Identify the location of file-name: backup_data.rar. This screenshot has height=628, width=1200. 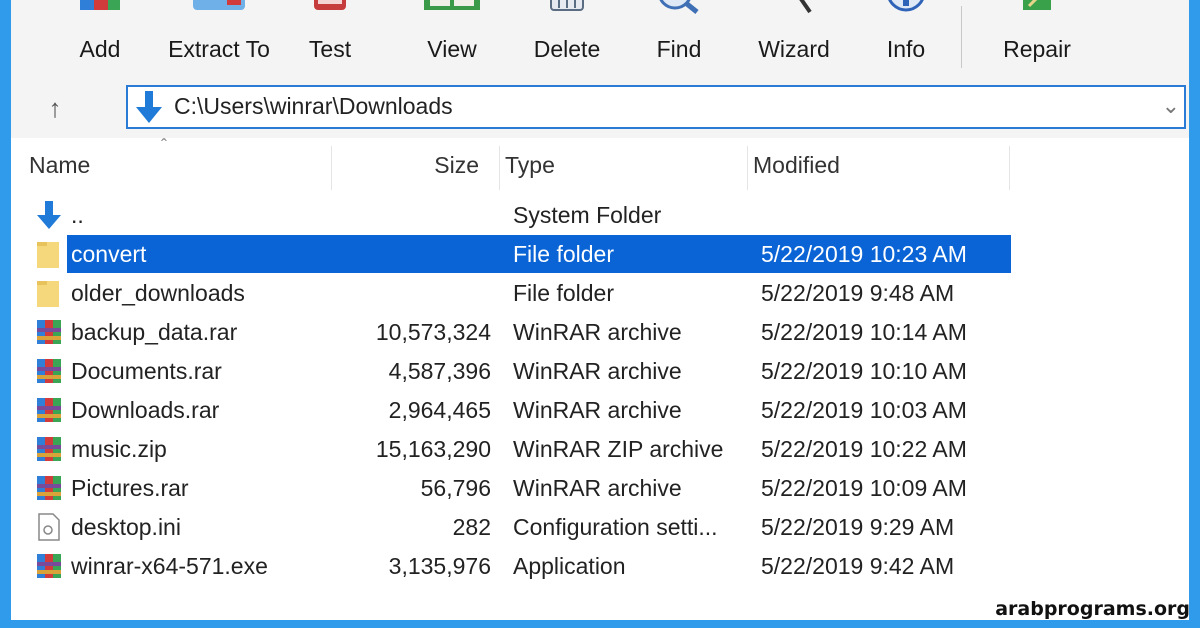
(154, 332).